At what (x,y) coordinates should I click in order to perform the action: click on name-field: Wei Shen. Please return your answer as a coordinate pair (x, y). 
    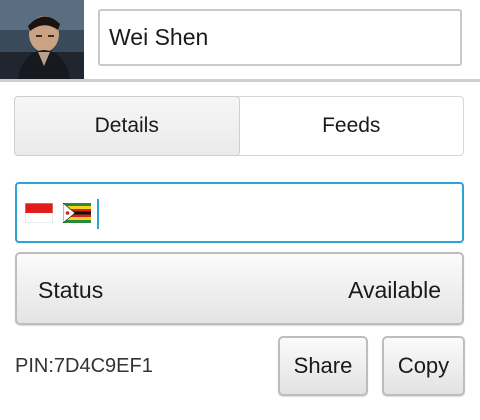
    Looking at the image, I should click on (280, 37).